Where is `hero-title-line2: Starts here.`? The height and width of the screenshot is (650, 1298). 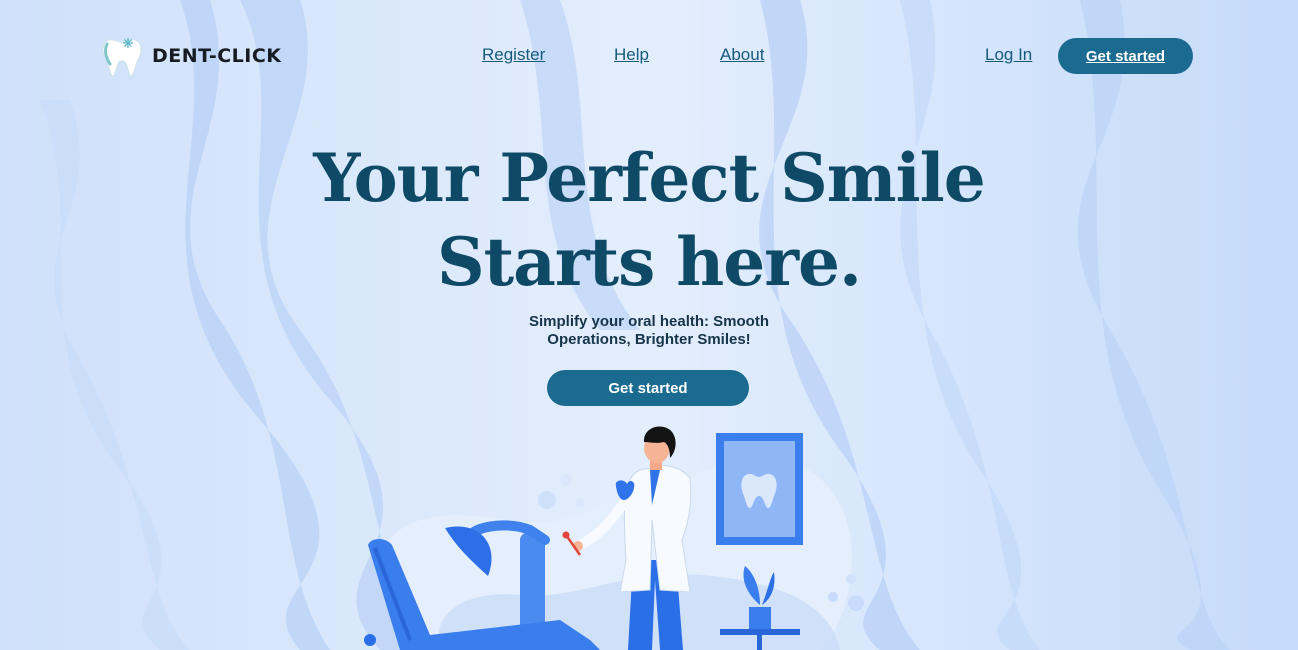
hero-title-line2: Starts here. is located at coordinates (649, 262).